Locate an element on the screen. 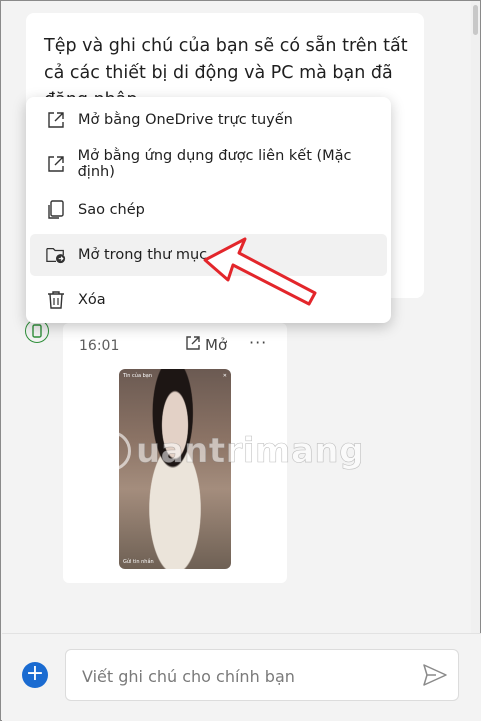 This screenshot has width=481, height=721. message-time: 16:01 is located at coordinates (99, 346).